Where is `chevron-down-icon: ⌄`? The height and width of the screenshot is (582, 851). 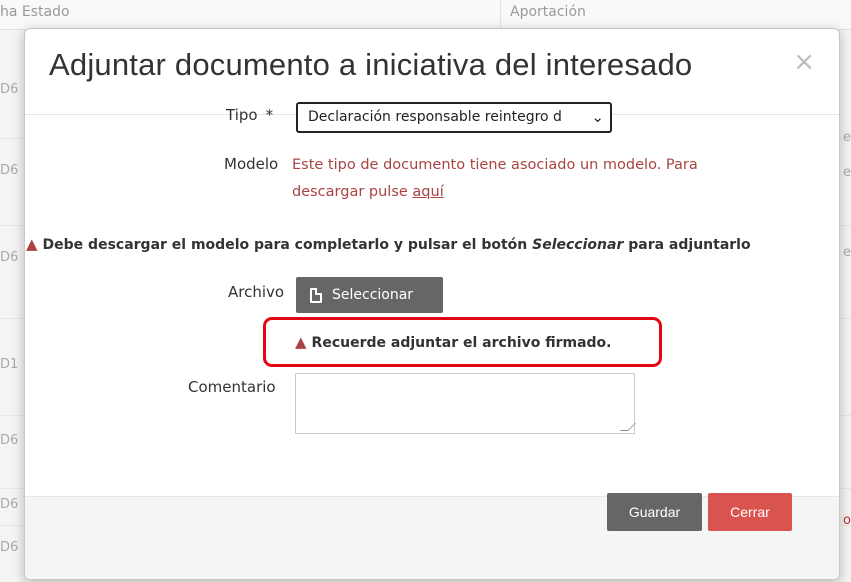 chevron-down-icon: ⌄ is located at coordinates (597, 117).